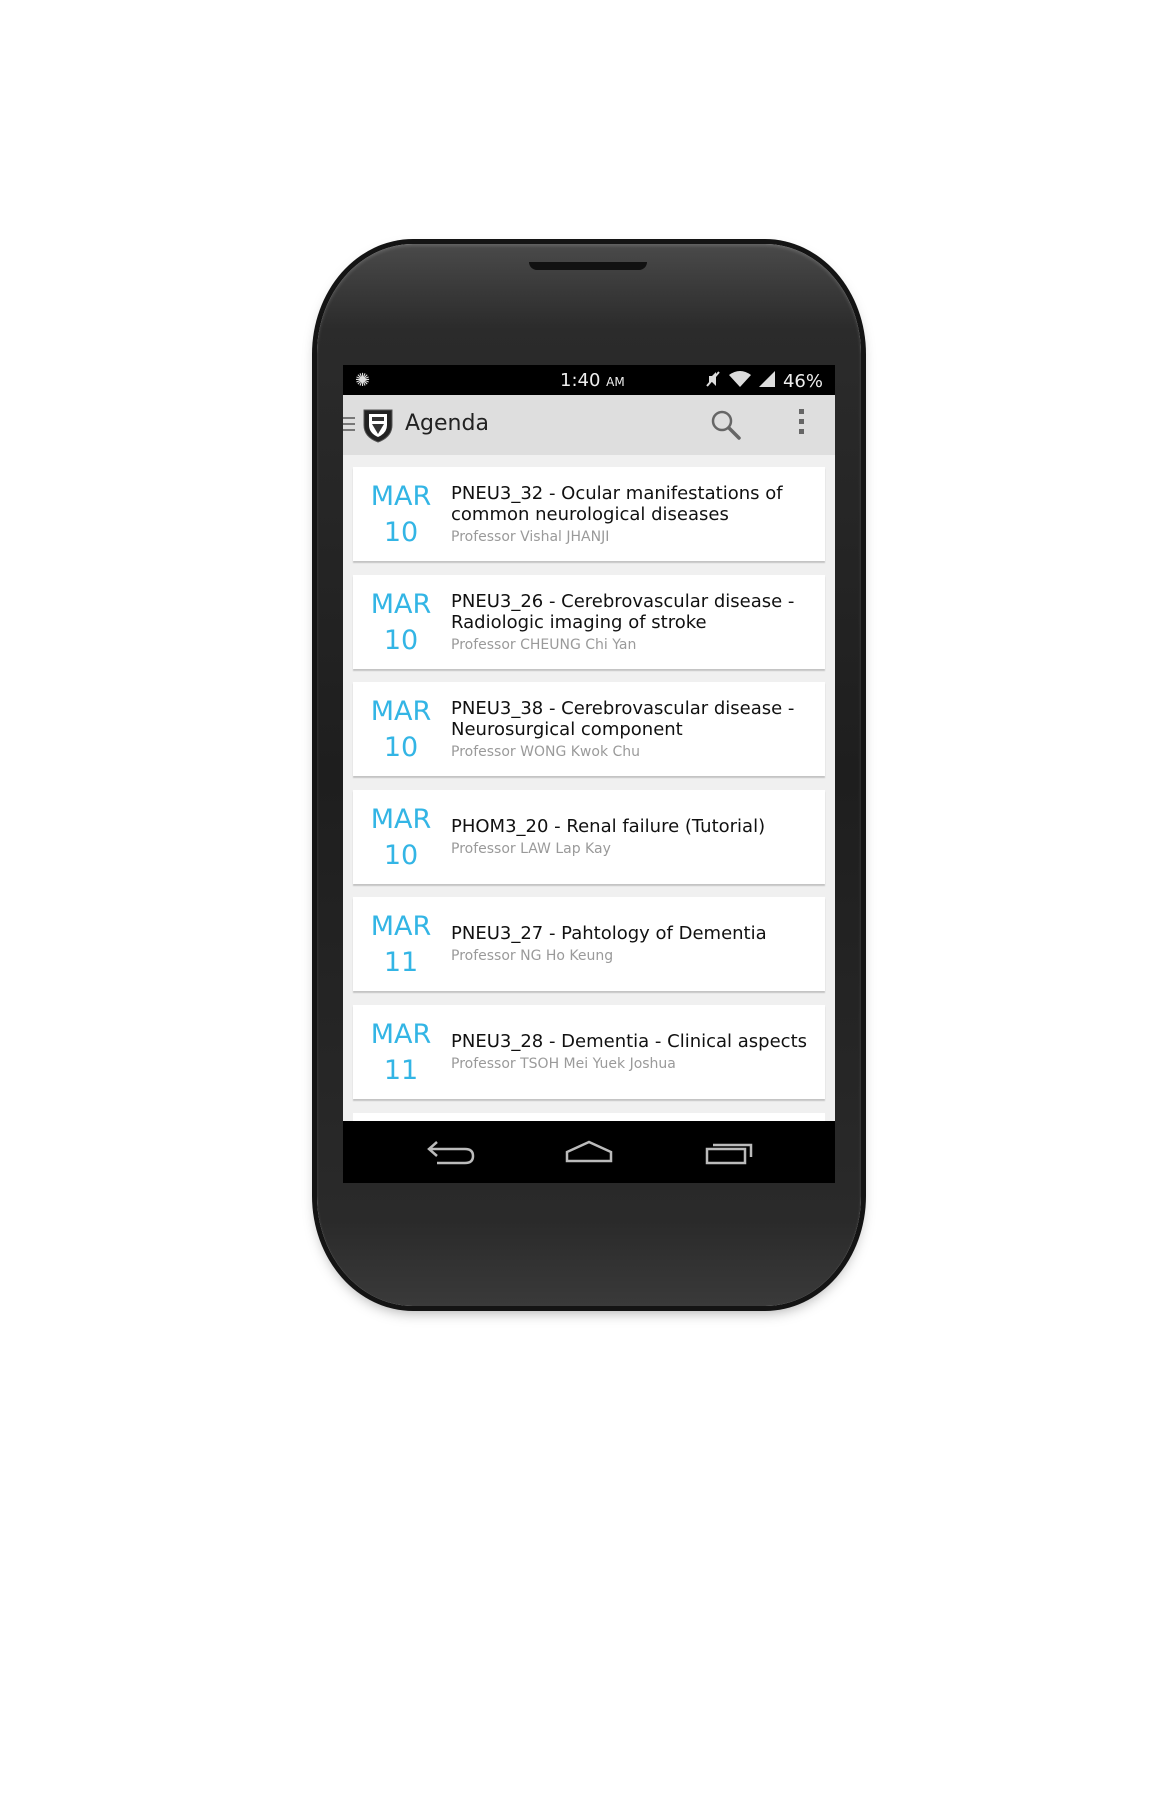 The height and width of the screenshot is (1816, 1156). I want to click on brightness-icon: ✺, so click(363, 380).